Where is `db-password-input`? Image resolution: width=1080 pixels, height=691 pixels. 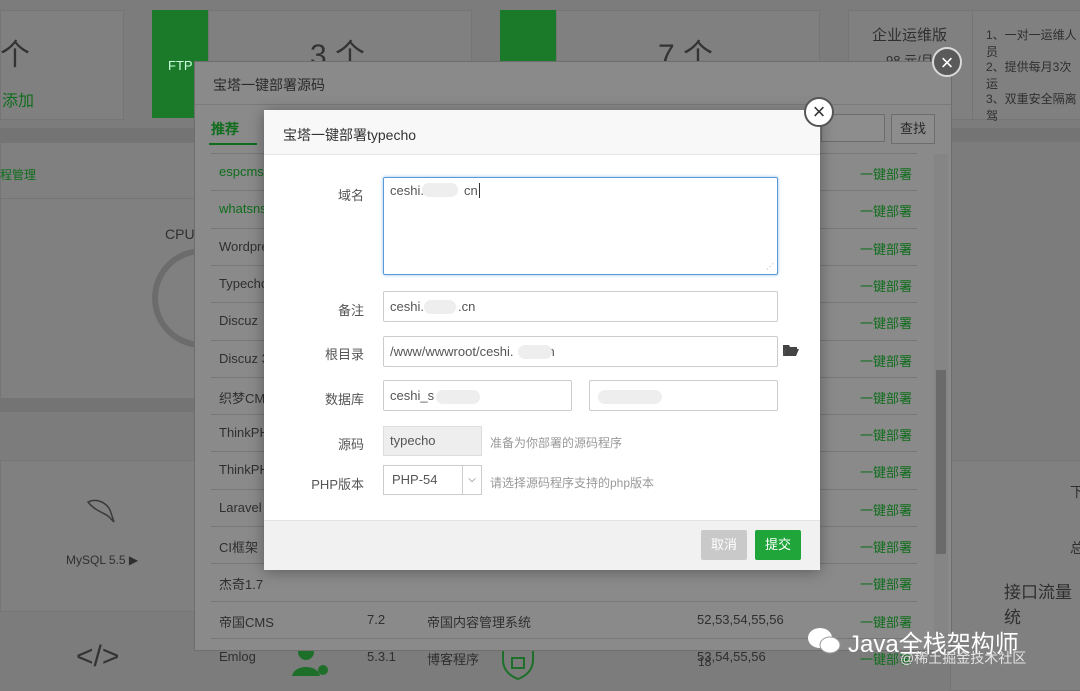
db-password-input is located at coordinates (683, 395).